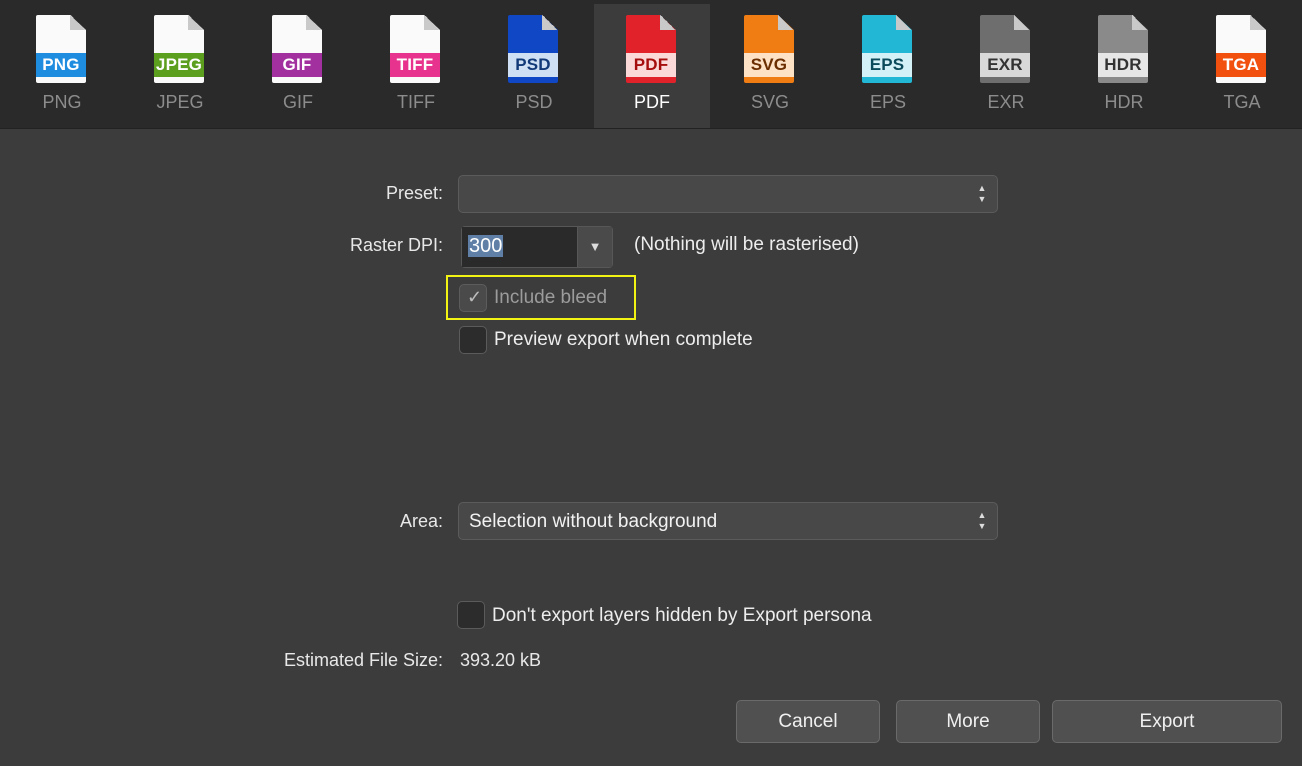 The width and height of the screenshot is (1302, 766). What do you see at coordinates (551, 297) in the screenshot?
I see `include-bleed-label: Include bleed` at bounding box center [551, 297].